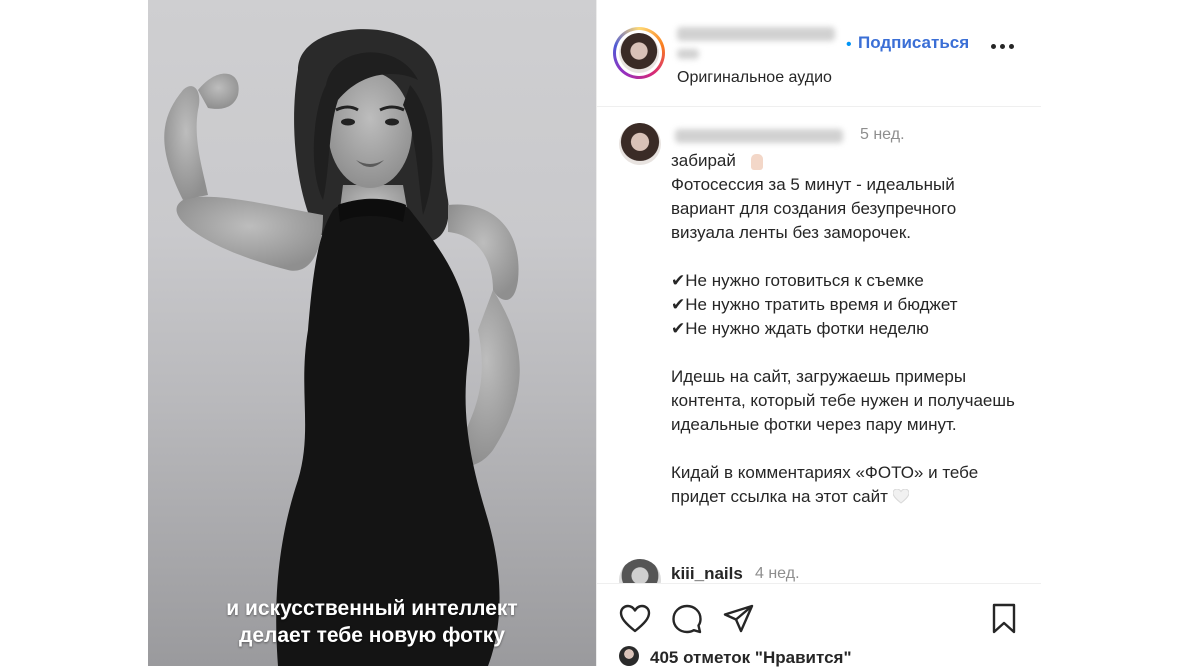  What do you see at coordinates (756, 34) in the screenshot?
I see `author-username-blurred` at bounding box center [756, 34].